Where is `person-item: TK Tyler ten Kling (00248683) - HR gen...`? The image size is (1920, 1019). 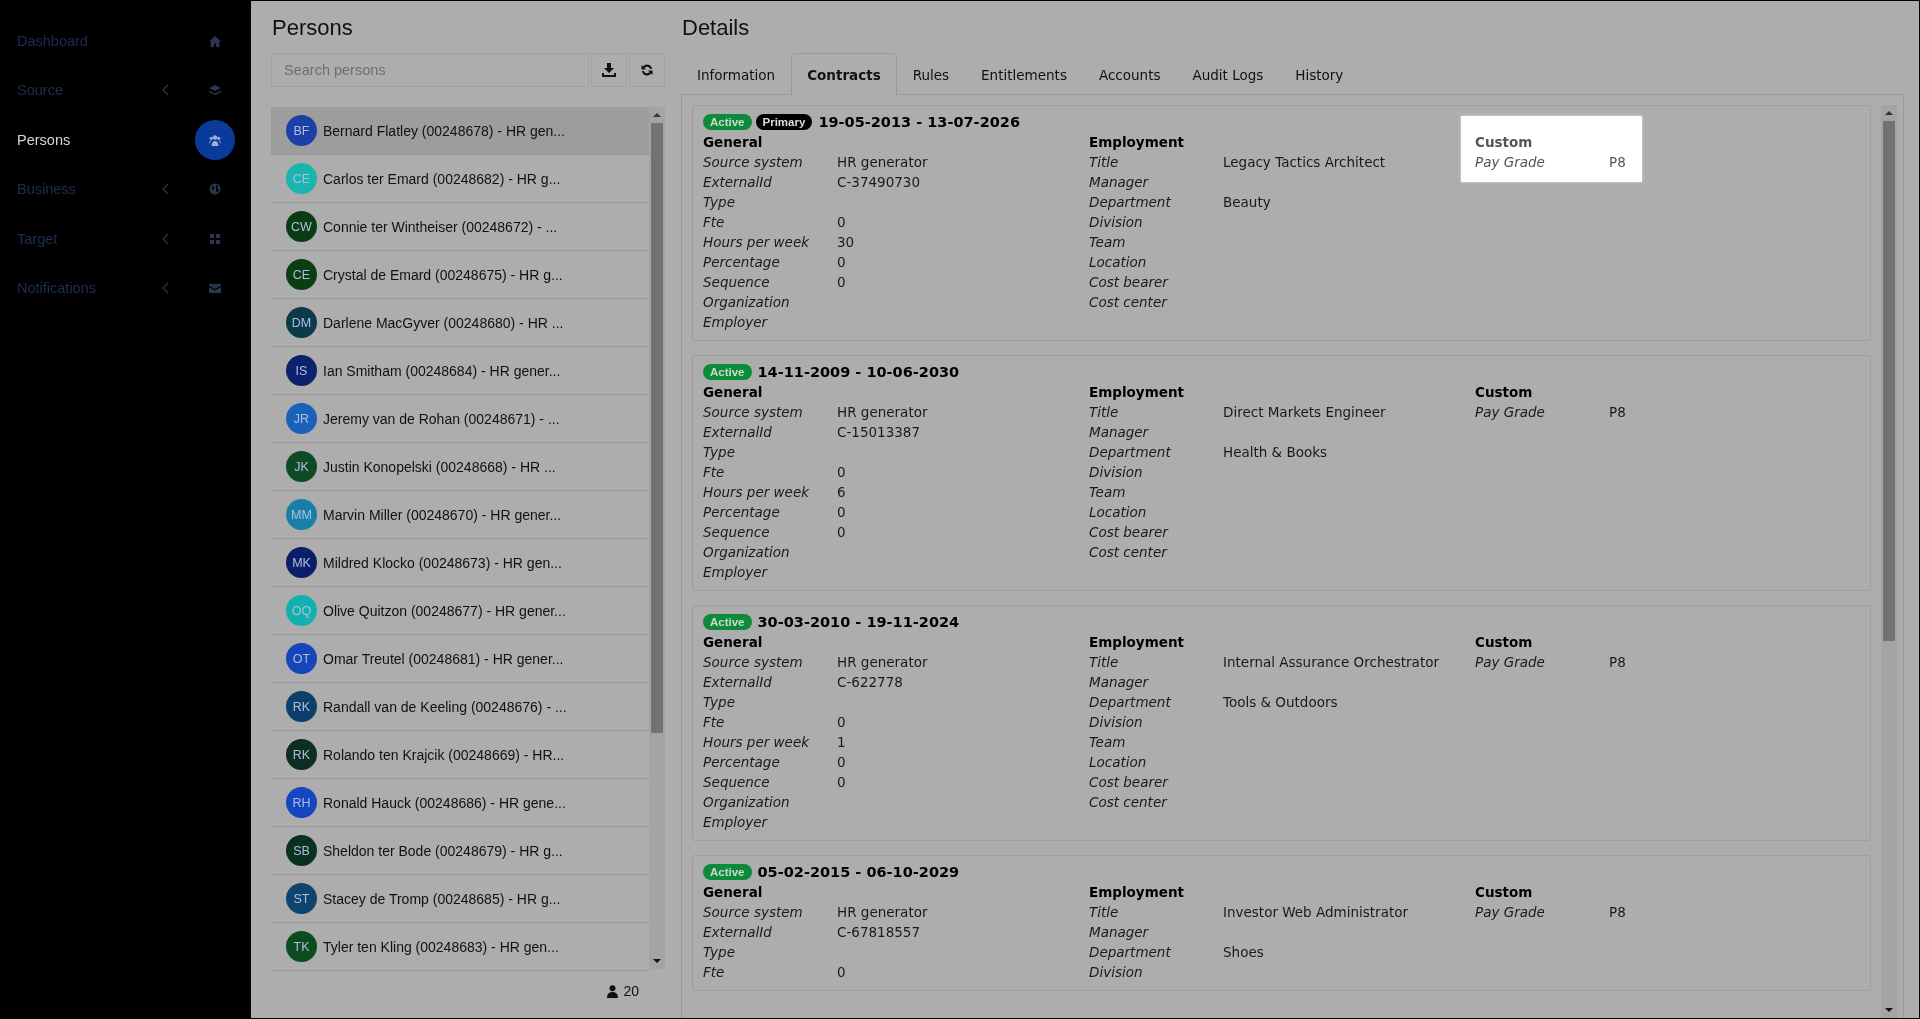
person-item: TK Tyler ten Kling (00248683) - HR gen... is located at coordinates (460, 947).